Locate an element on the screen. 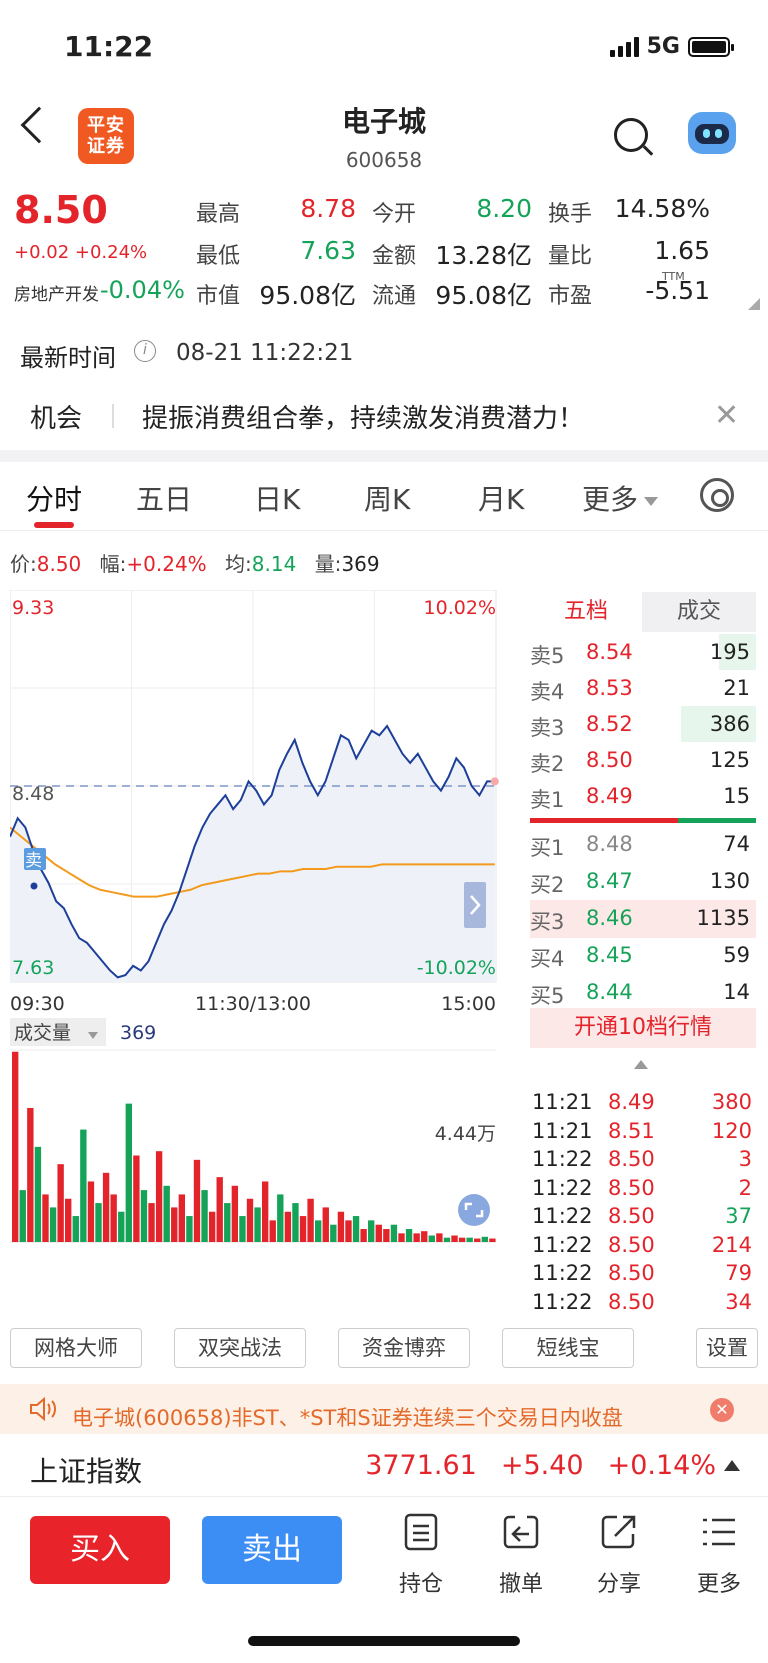  update-time: 08-21 11:22:21 is located at coordinates (265, 353).